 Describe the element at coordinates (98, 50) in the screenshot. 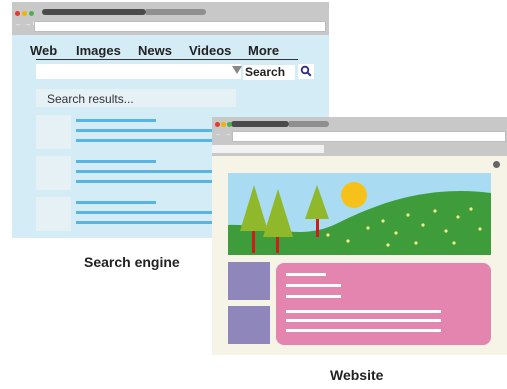

I see `nav-images: Images` at that location.